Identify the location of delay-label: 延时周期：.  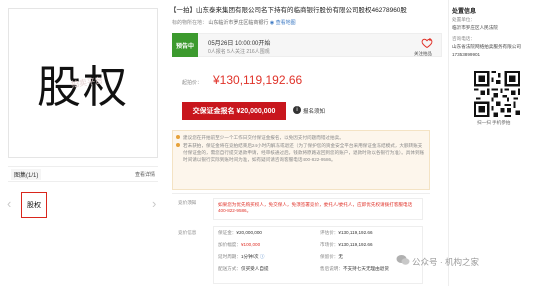
(229, 256).